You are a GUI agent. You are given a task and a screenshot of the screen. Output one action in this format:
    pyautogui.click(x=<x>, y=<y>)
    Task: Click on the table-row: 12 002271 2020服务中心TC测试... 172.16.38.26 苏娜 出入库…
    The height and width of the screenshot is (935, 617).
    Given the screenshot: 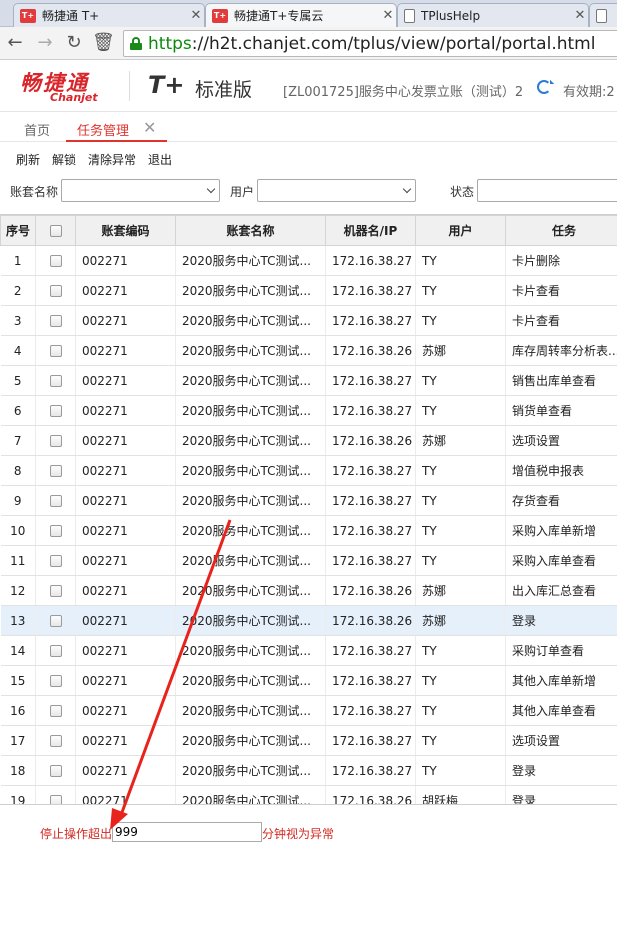 What is the action you would take?
    pyautogui.click(x=308, y=590)
    